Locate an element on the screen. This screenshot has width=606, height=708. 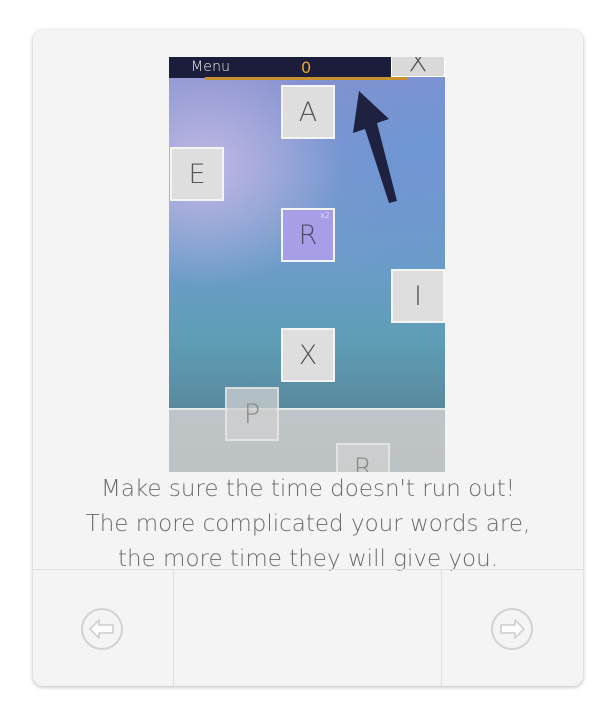
next-button is located at coordinates (512, 629).